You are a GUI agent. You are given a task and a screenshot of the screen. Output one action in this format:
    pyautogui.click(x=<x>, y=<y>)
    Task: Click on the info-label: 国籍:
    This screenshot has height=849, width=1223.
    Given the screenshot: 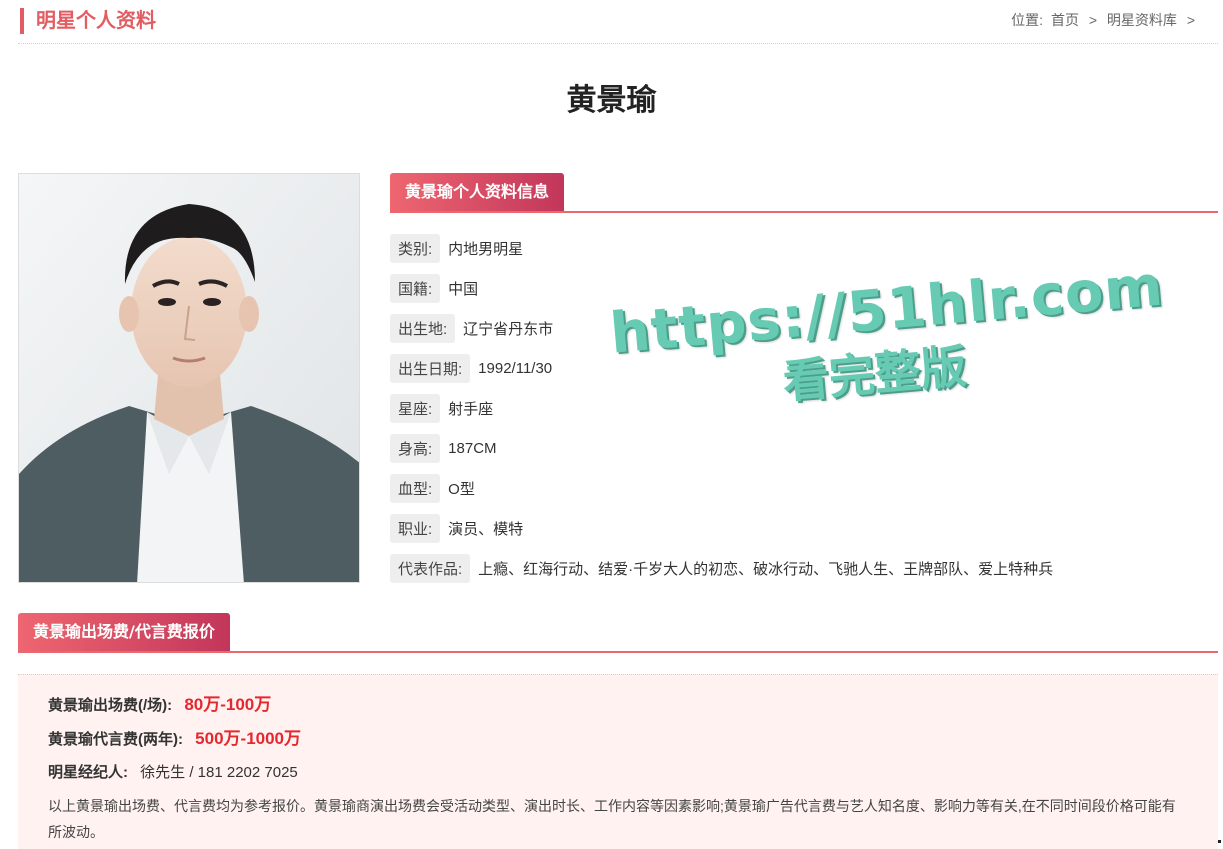 What is the action you would take?
    pyautogui.click(x=415, y=288)
    